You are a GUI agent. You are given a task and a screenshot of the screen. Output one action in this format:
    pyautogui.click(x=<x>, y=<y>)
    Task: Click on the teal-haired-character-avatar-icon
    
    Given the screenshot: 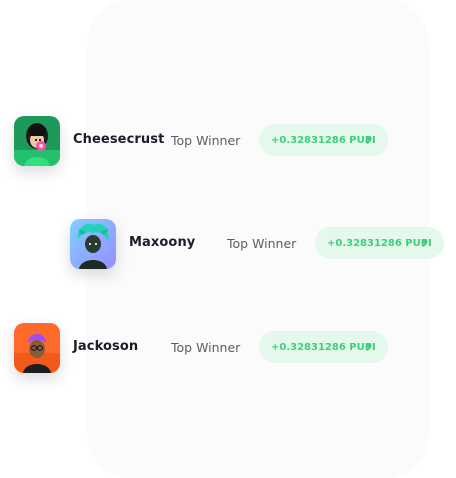 What is the action you would take?
    pyautogui.click(x=93, y=244)
    